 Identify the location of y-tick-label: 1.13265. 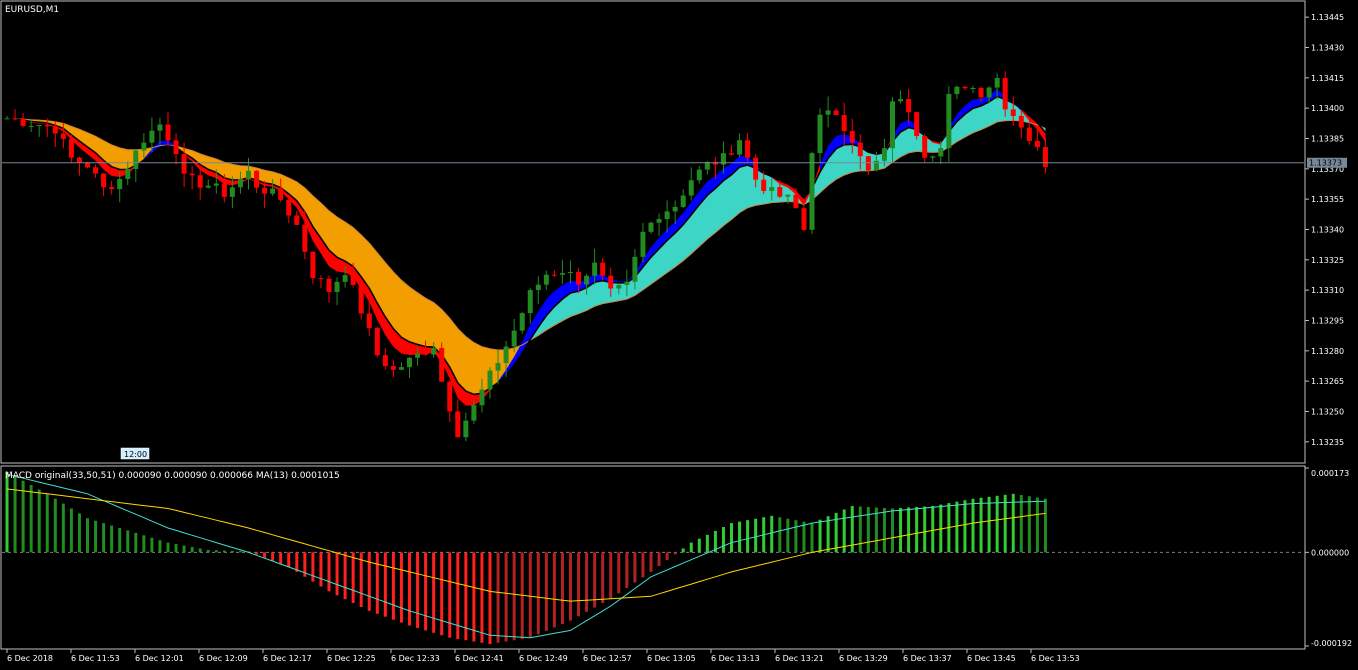
(1327, 381).